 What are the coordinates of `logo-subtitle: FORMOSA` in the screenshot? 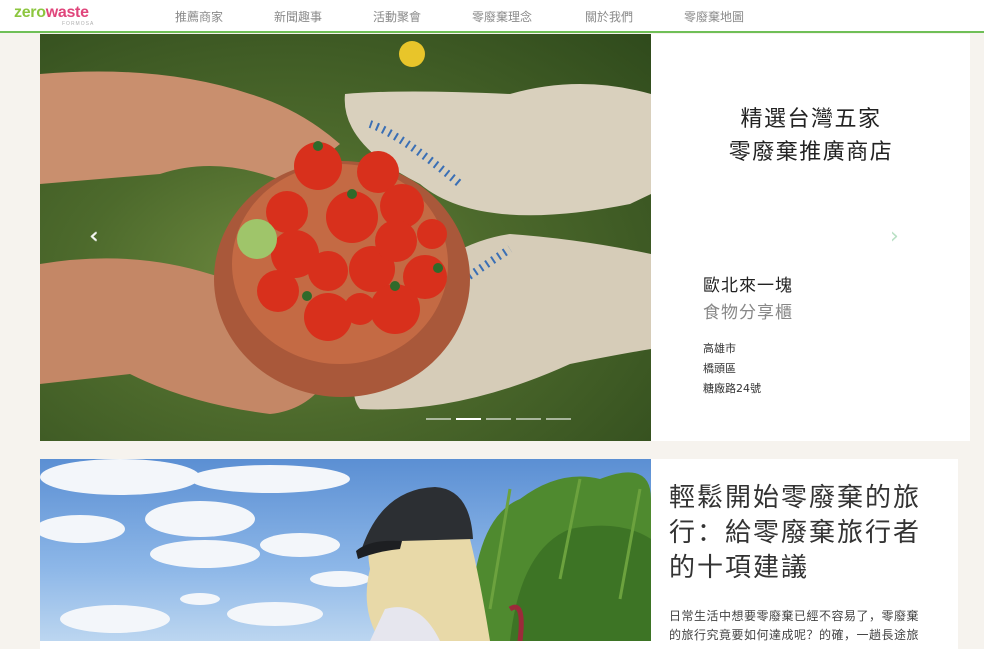 It's located at (78, 24).